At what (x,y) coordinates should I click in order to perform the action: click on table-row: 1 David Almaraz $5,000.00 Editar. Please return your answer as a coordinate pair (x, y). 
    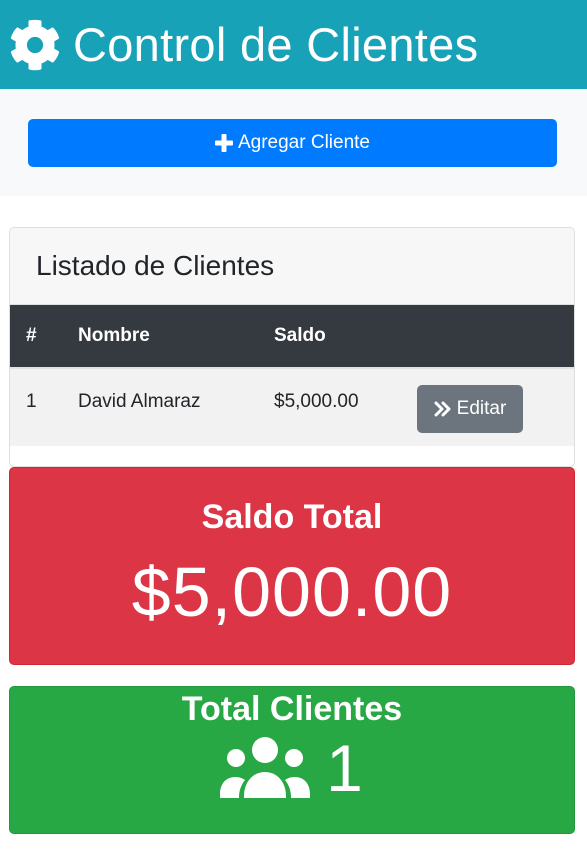
    Looking at the image, I should click on (292, 407).